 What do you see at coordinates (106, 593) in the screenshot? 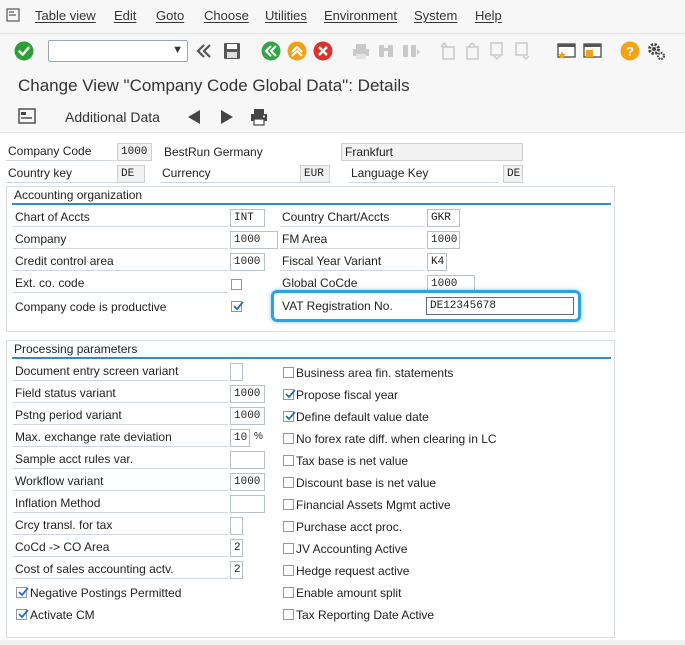
I see `negative-postings-label: Negative Postings Permitted` at bounding box center [106, 593].